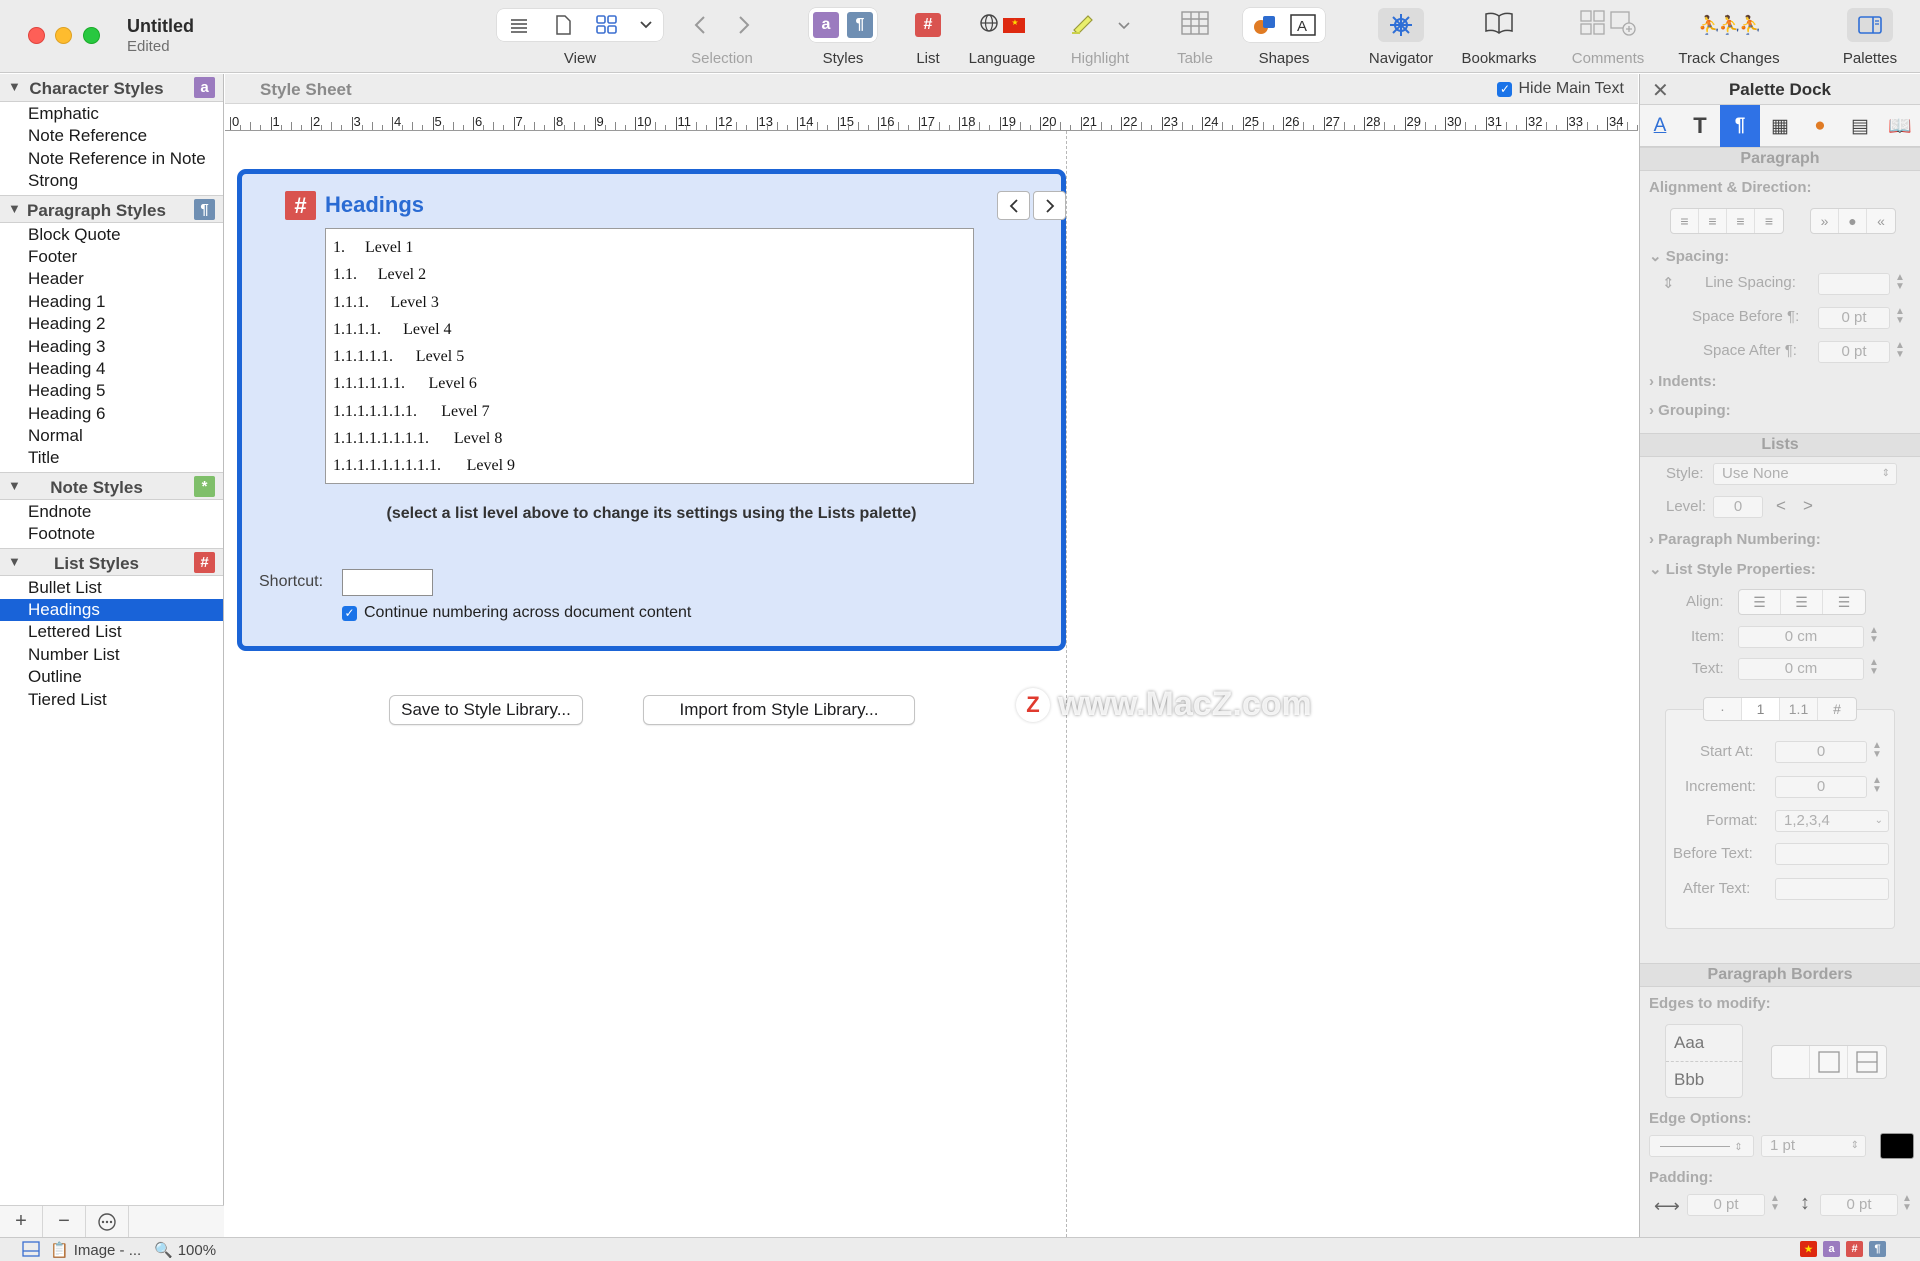  I want to click on horizontal-padding-stepper-icon: ▲ ▼, so click(1775, 1203).